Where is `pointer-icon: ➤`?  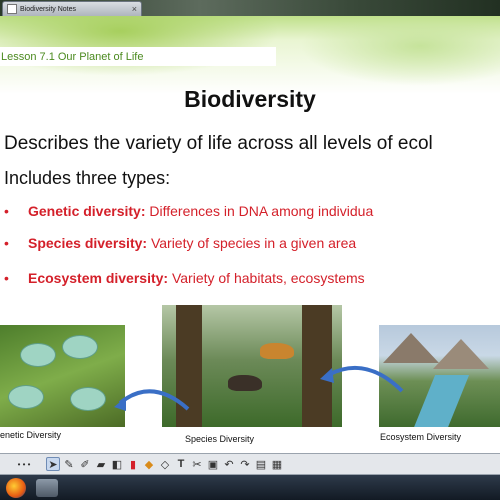
pointer-icon: ➤ is located at coordinates (53, 464).